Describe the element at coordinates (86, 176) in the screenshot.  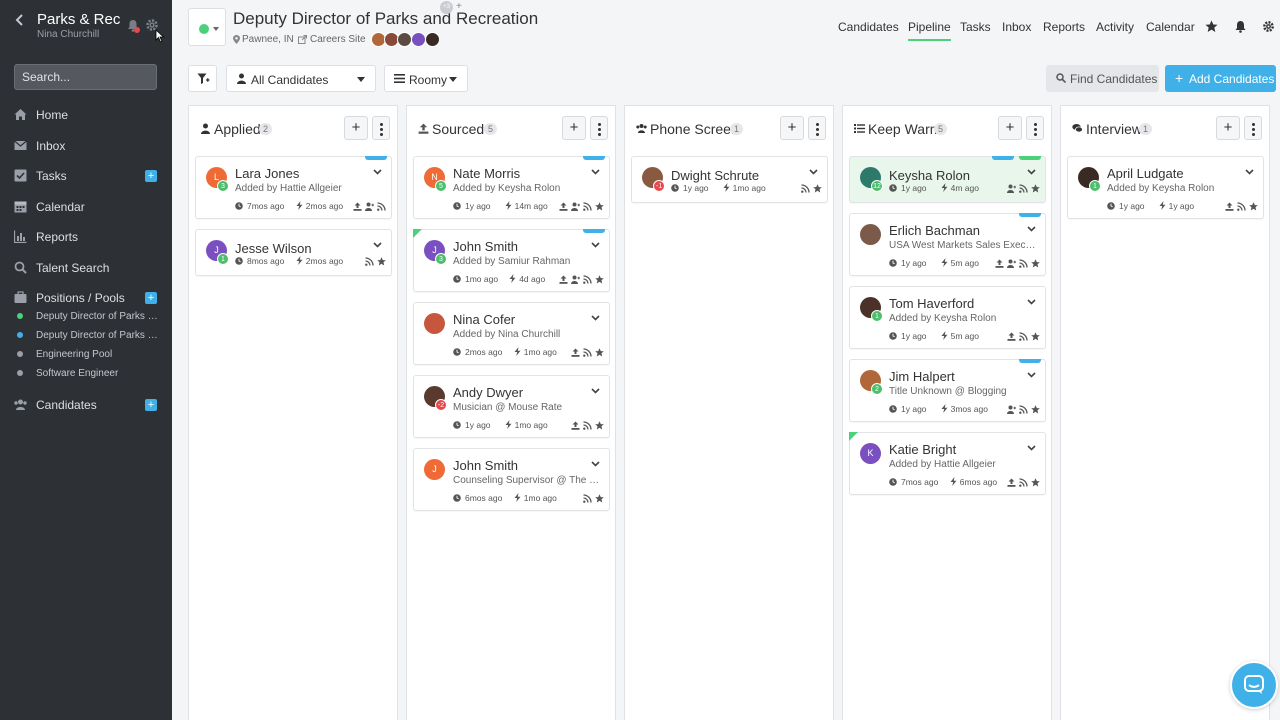
I see `nav-tasks: Tasks +` at that location.